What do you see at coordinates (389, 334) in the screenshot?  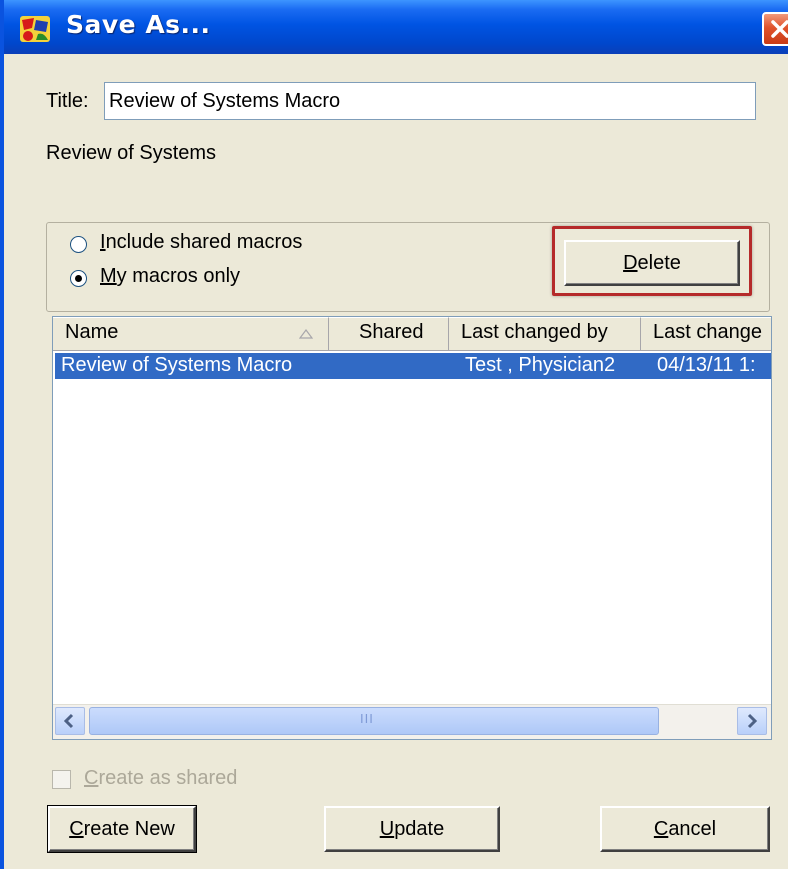 I see `column-header-shared: Shared` at bounding box center [389, 334].